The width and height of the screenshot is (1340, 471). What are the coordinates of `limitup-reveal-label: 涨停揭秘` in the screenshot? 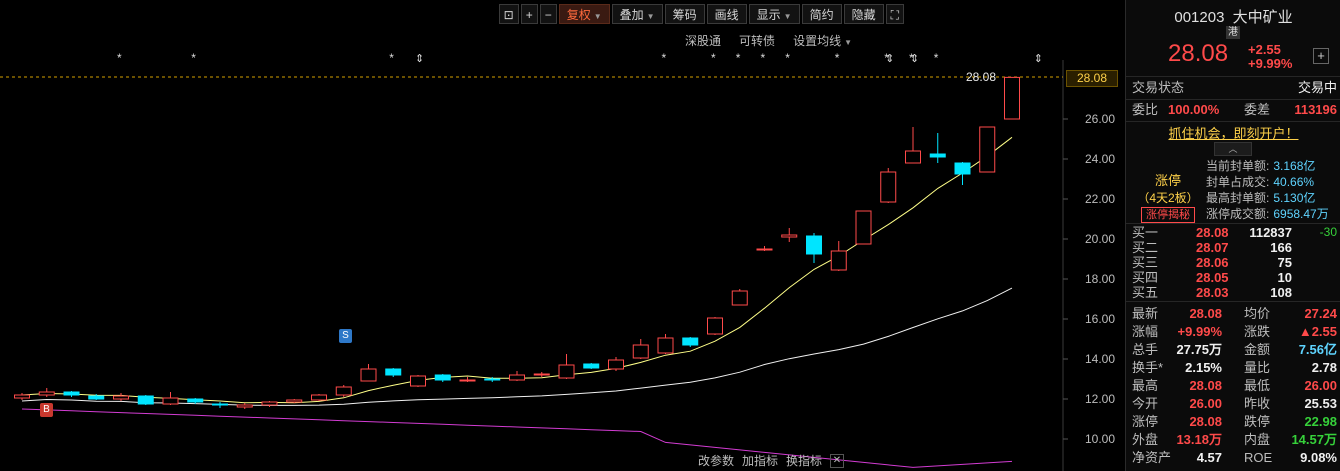 It's located at (1168, 215).